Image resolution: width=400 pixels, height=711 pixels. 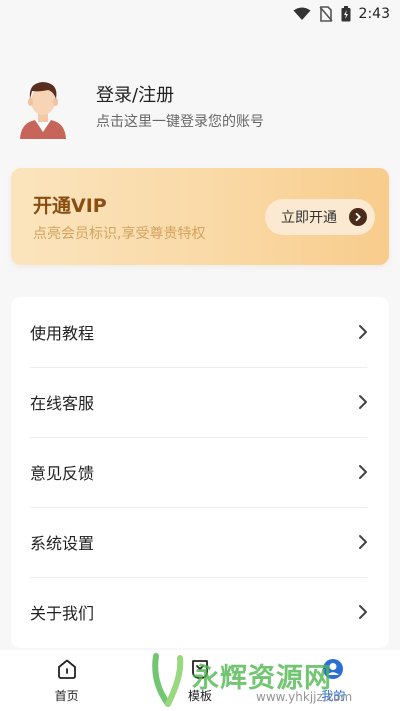 What do you see at coordinates (200, 612) in the screenshot?
I see `menu-item-about: 关于我们` at bounding box center [200, 612].